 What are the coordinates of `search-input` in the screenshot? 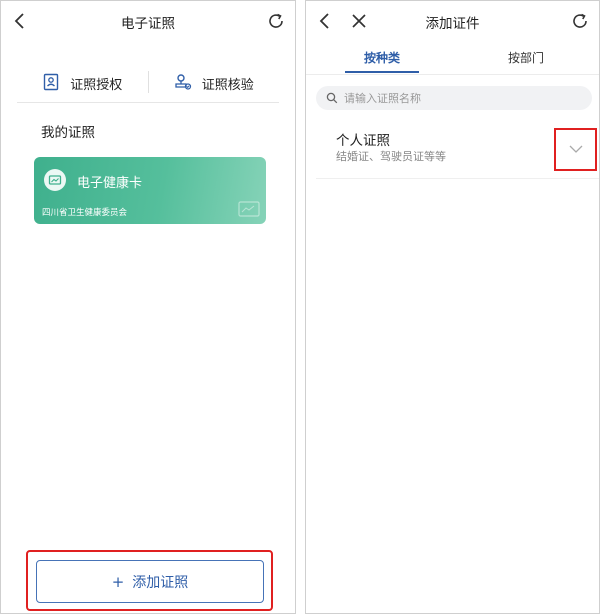 It's located at (454, 98).